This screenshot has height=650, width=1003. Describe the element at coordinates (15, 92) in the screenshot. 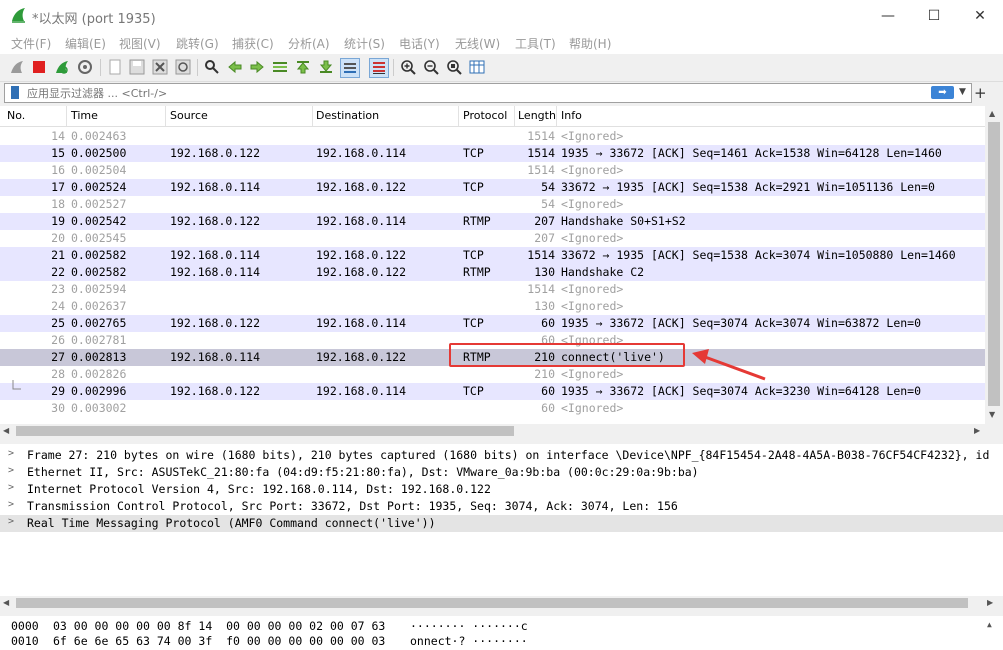

I see `bookmark-icon` at that location.